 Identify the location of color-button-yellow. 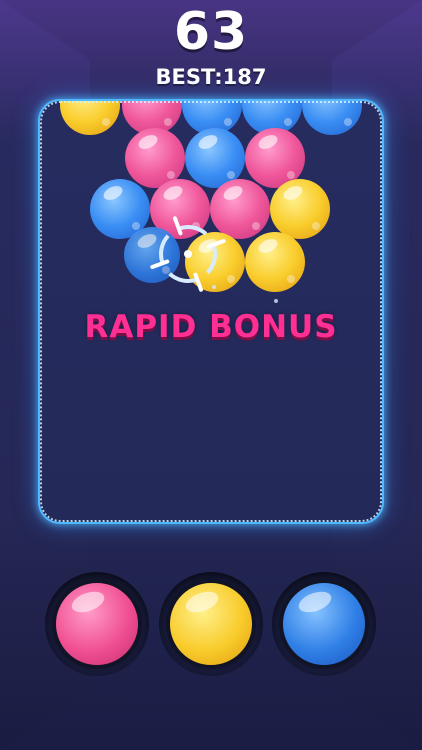
(211, 624).